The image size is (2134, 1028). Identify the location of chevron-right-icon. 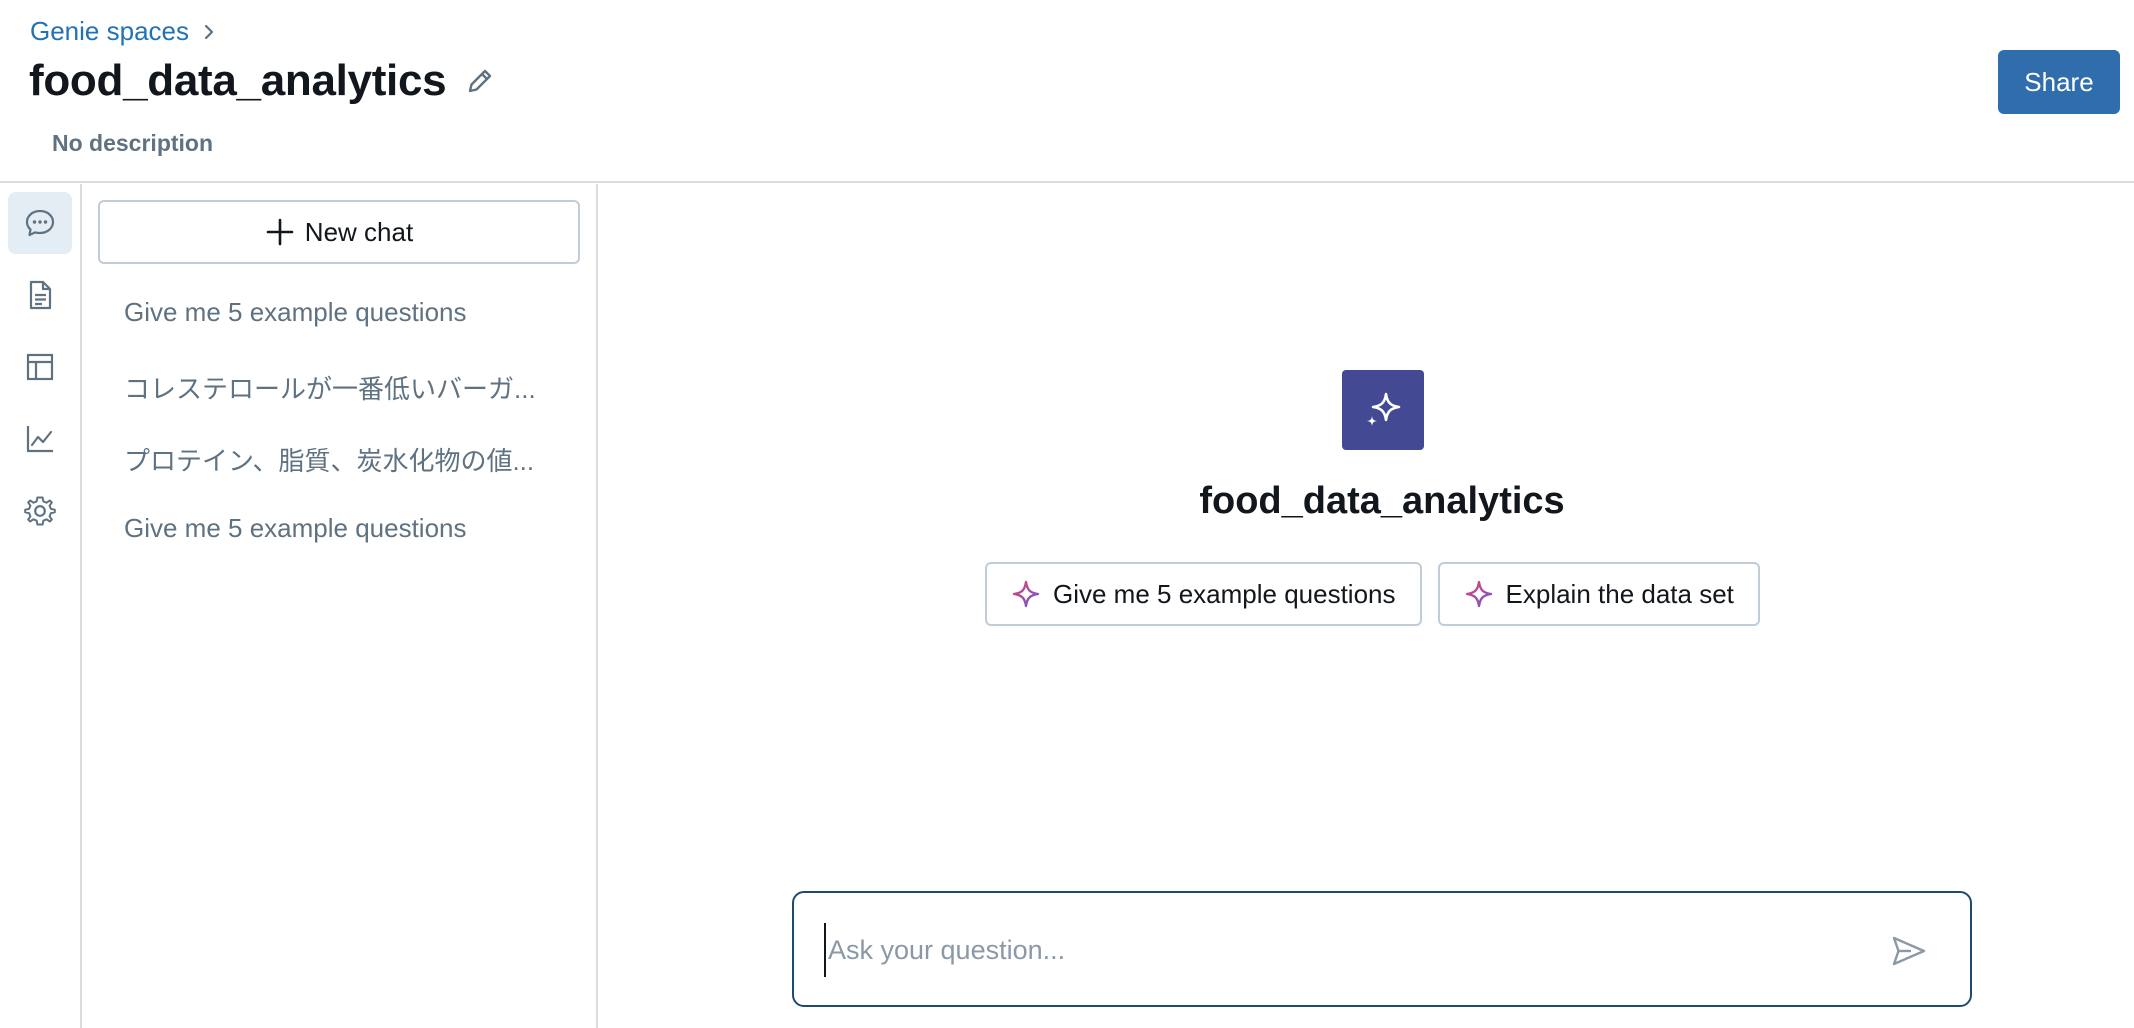
(209, 32).